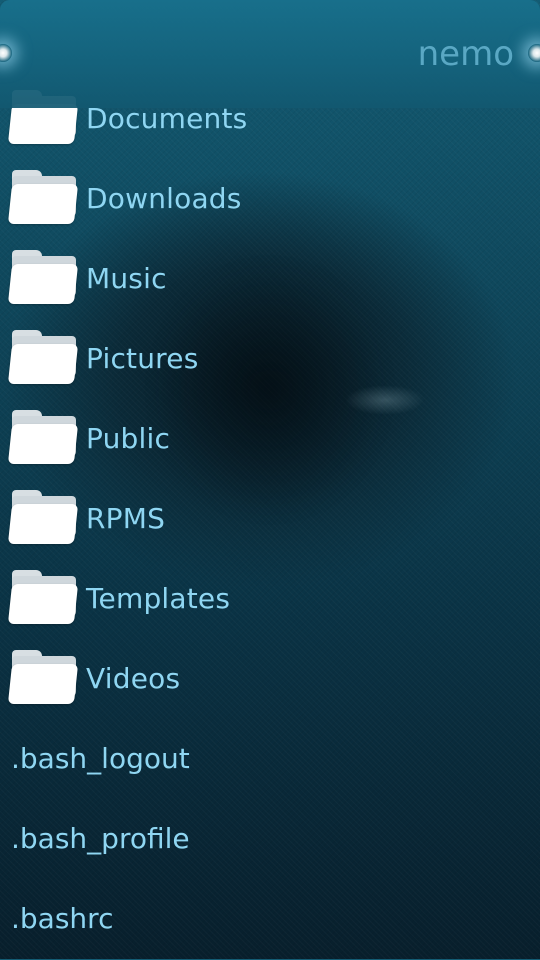 This screenshot has height=960, width=540. I want to click on file-label: .bashrc, so click(62, 918).